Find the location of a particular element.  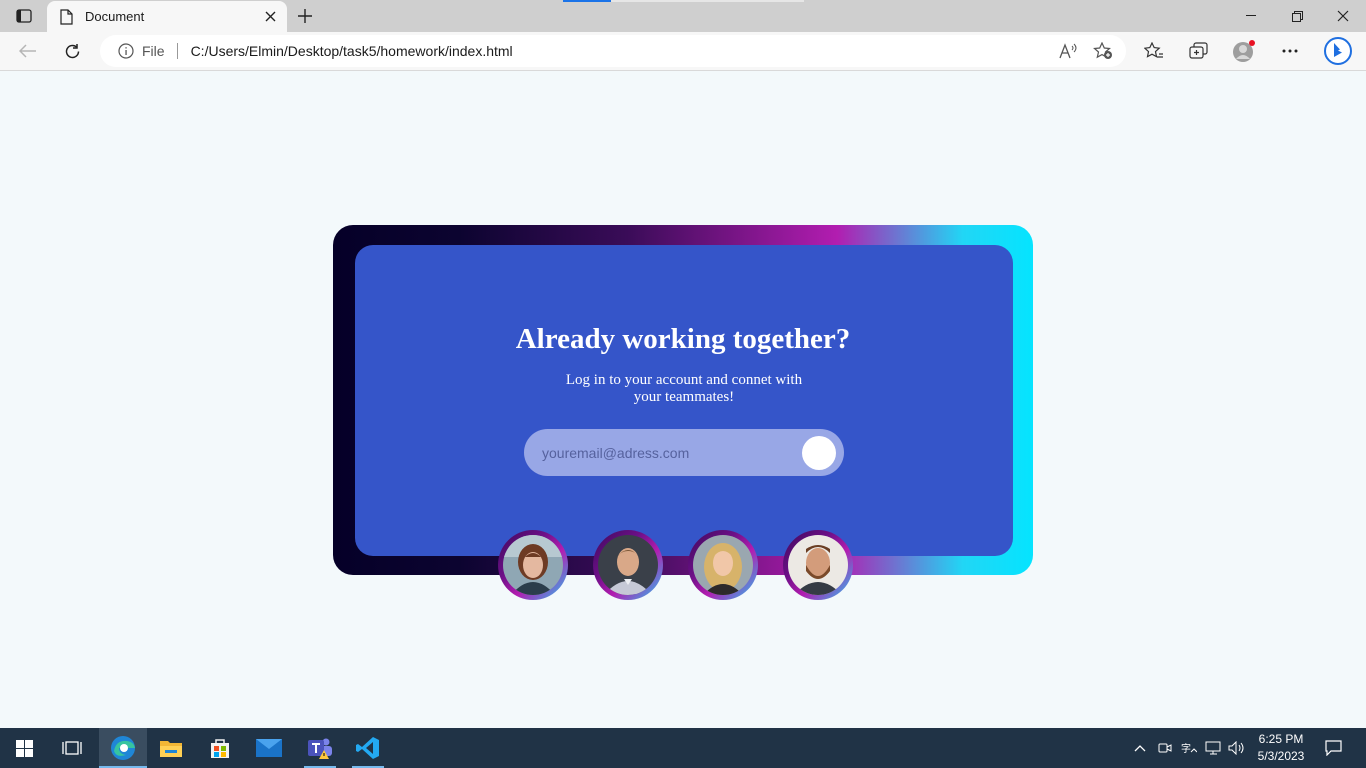

collections-button is located at coordinates (1198, 51).